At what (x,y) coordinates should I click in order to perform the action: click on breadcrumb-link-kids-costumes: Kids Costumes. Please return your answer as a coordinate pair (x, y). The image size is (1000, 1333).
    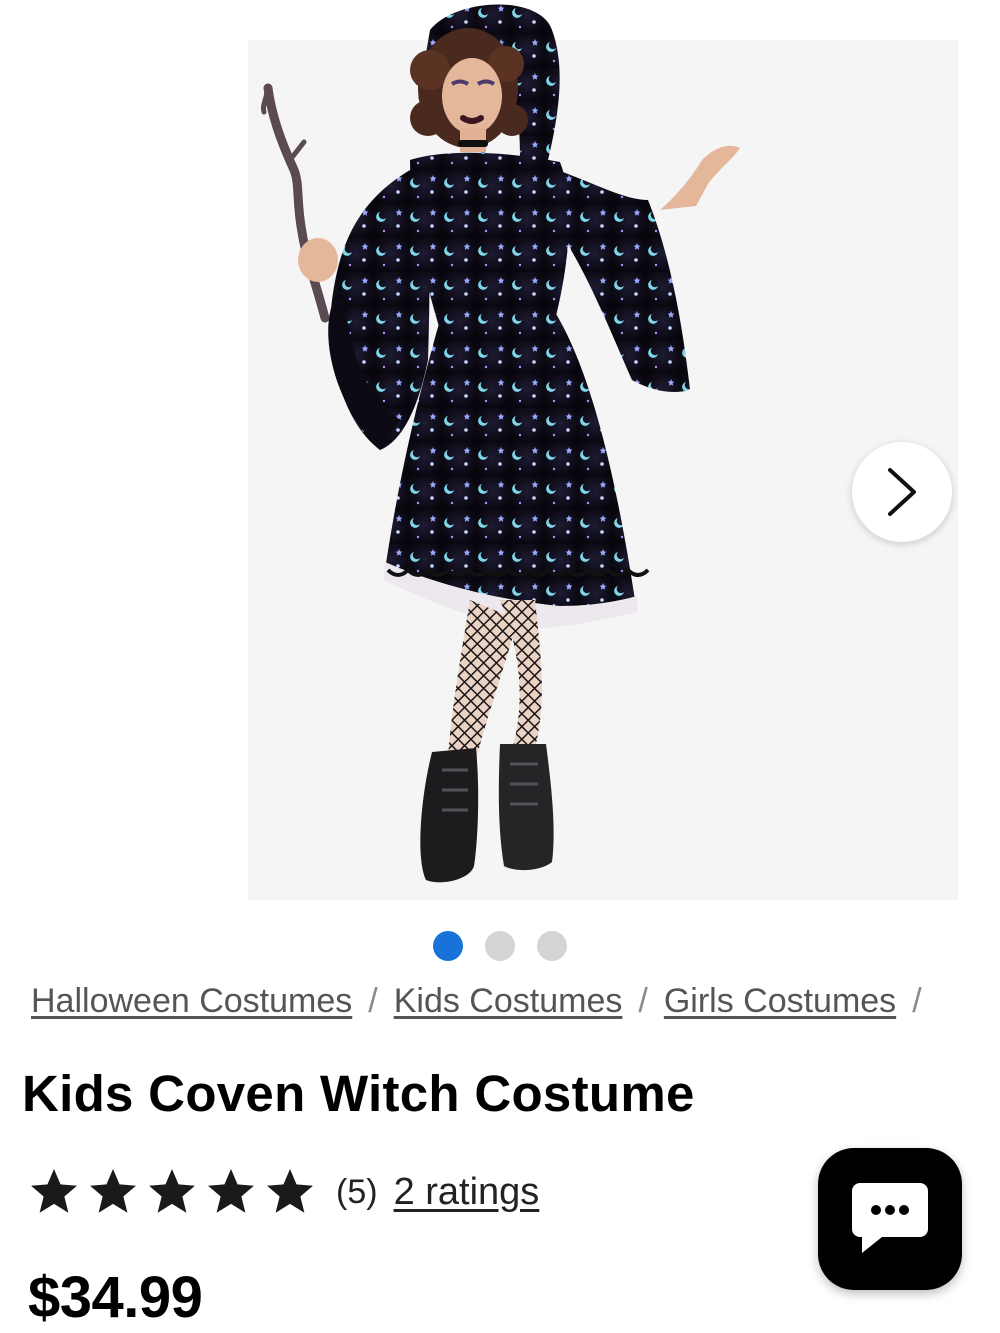
    Looking at the image, I should click on (508, 1001).